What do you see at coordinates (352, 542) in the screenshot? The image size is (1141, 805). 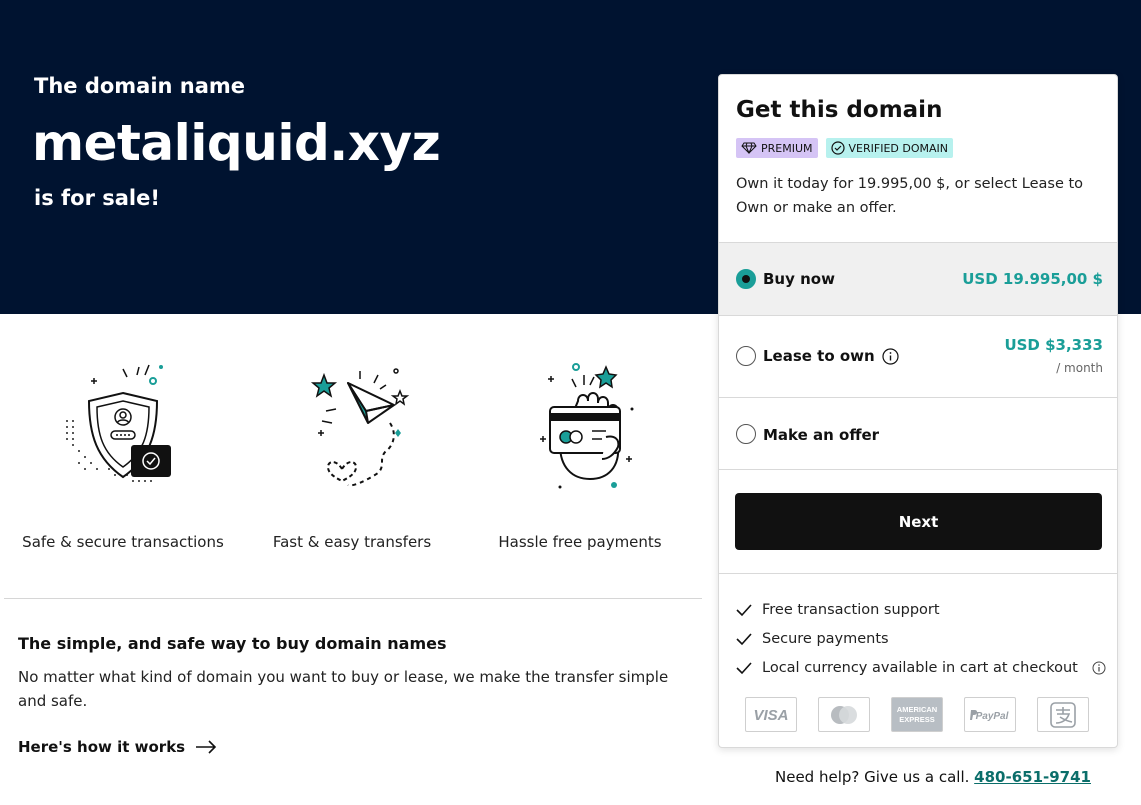 I see `feature-label: Fast & easy transfers` at bounding box center [352, 542].